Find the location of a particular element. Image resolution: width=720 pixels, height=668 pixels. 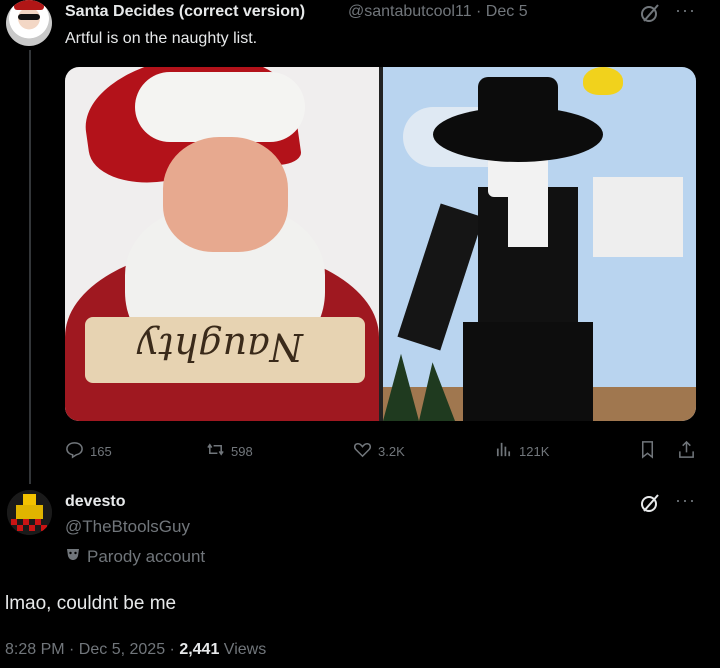

avatar-santa-hat is located at coordinates (29, 5).